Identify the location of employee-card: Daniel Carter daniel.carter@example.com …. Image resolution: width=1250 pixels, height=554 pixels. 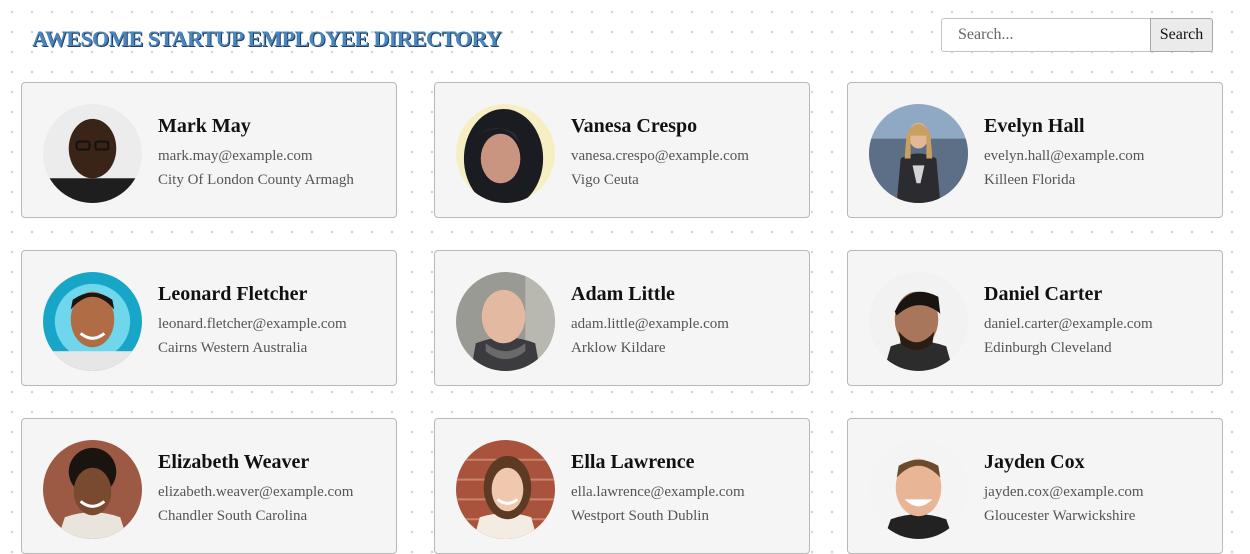
(1035, 318).